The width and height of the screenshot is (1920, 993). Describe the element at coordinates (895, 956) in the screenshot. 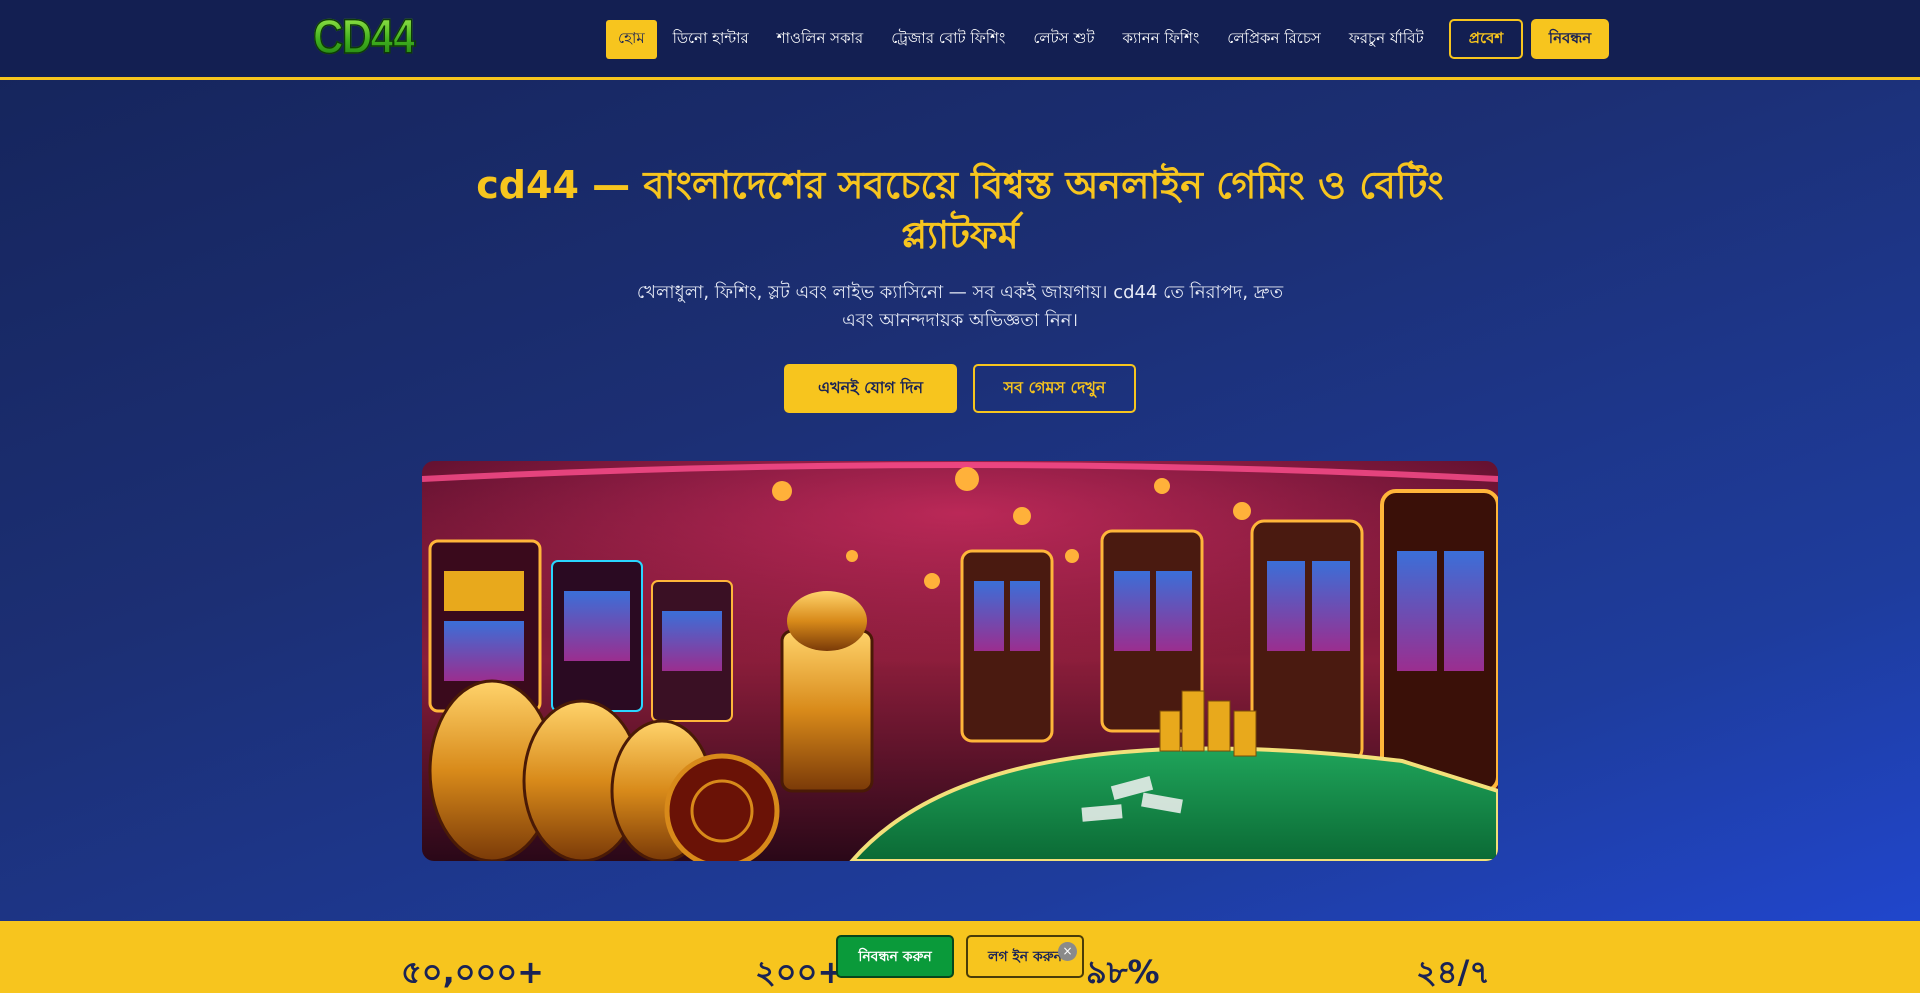

I see `floating-register-button: নিবন্ধন করুন` at that location.